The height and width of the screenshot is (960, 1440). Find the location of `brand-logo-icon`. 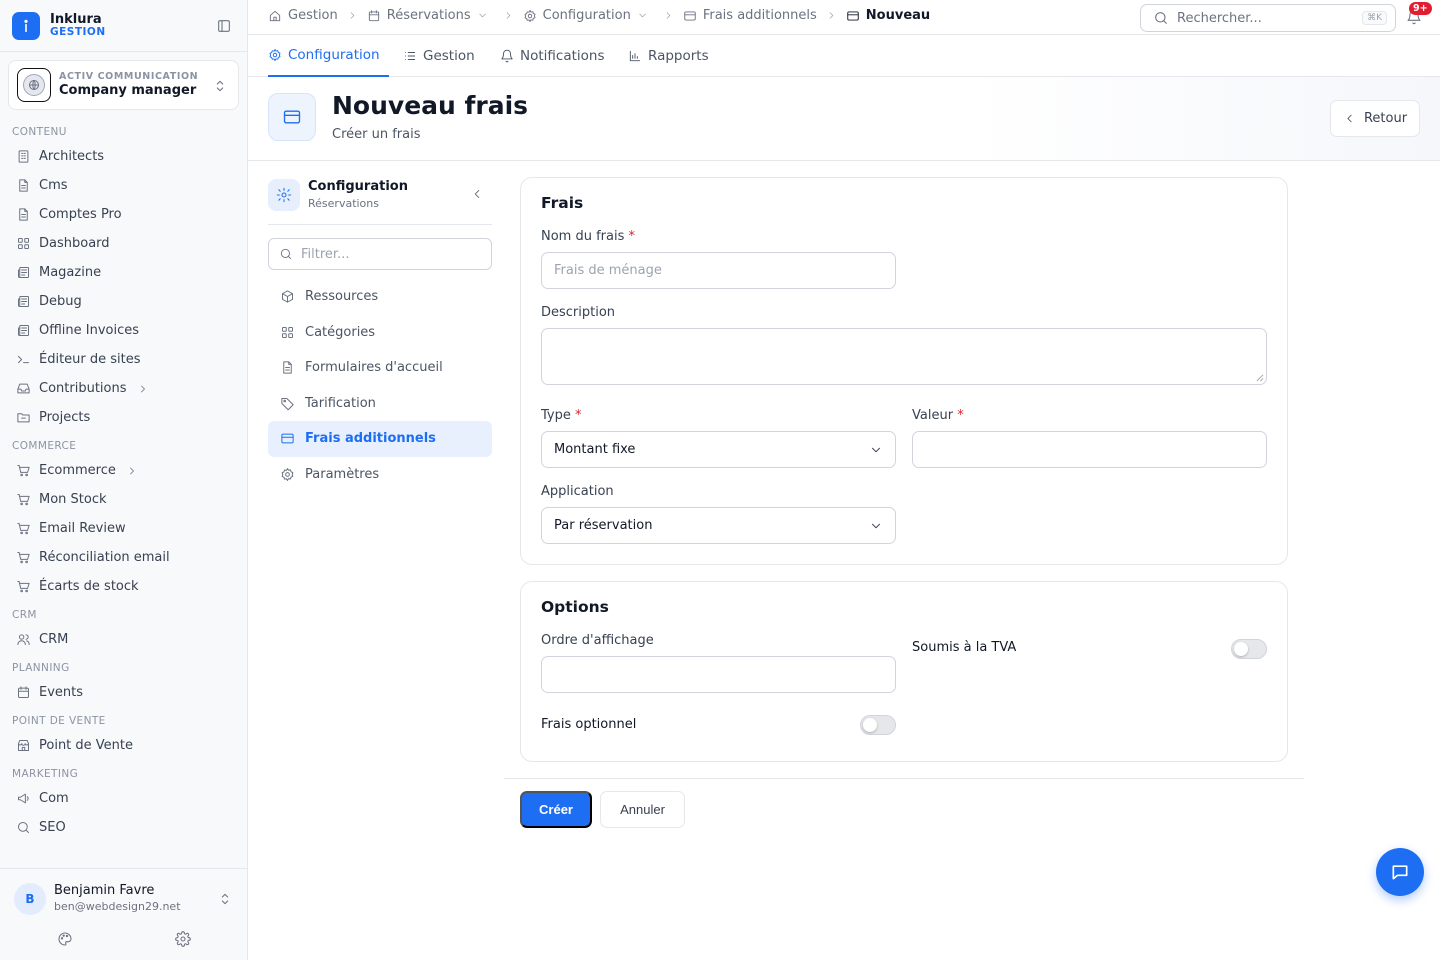

brand-logo-icon is located at coordinates (26, 26).